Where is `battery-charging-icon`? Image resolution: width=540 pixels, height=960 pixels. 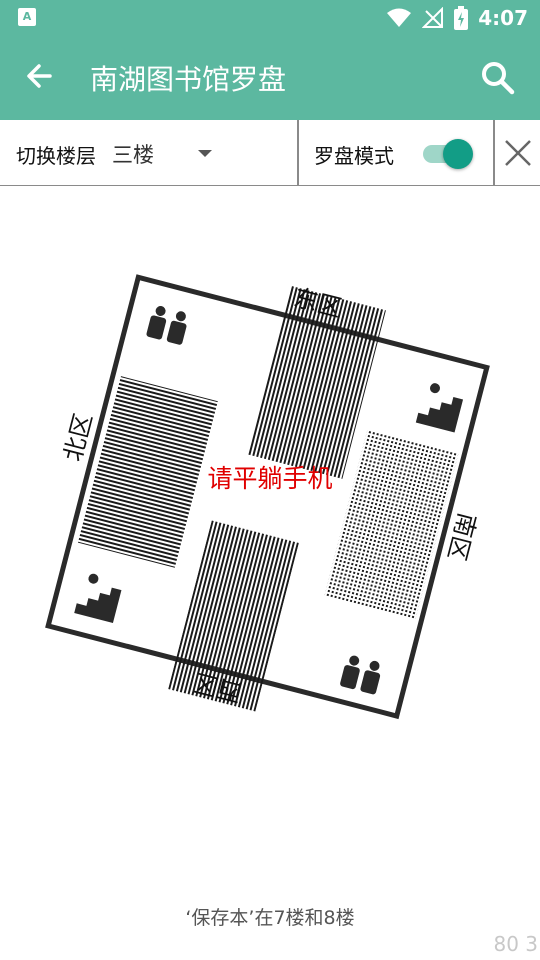
battery-charging-icon is located at coordinates (461, 18).